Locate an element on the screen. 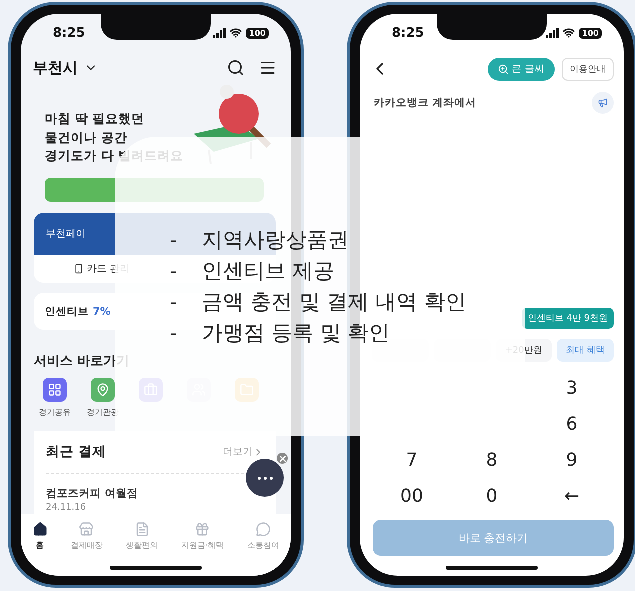  zoom-in-icon is located at coordinates (503, 69).